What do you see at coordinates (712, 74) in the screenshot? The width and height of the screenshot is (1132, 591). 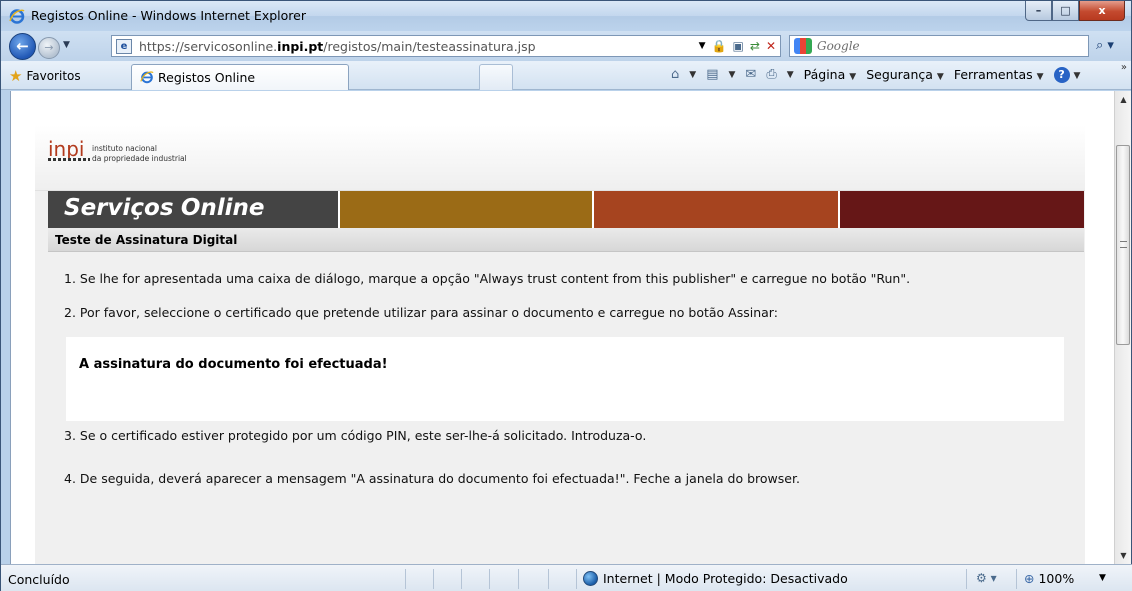 I see `feeds-icon: ▤` at bounding box center [712, 74].